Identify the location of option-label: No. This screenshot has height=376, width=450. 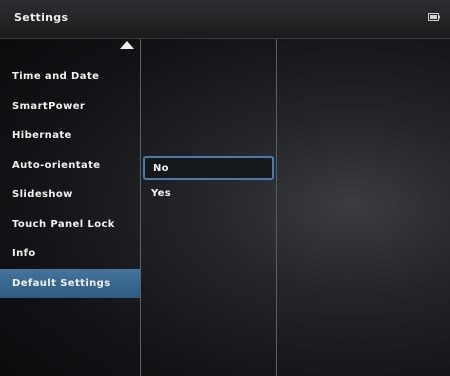
(161, 168).